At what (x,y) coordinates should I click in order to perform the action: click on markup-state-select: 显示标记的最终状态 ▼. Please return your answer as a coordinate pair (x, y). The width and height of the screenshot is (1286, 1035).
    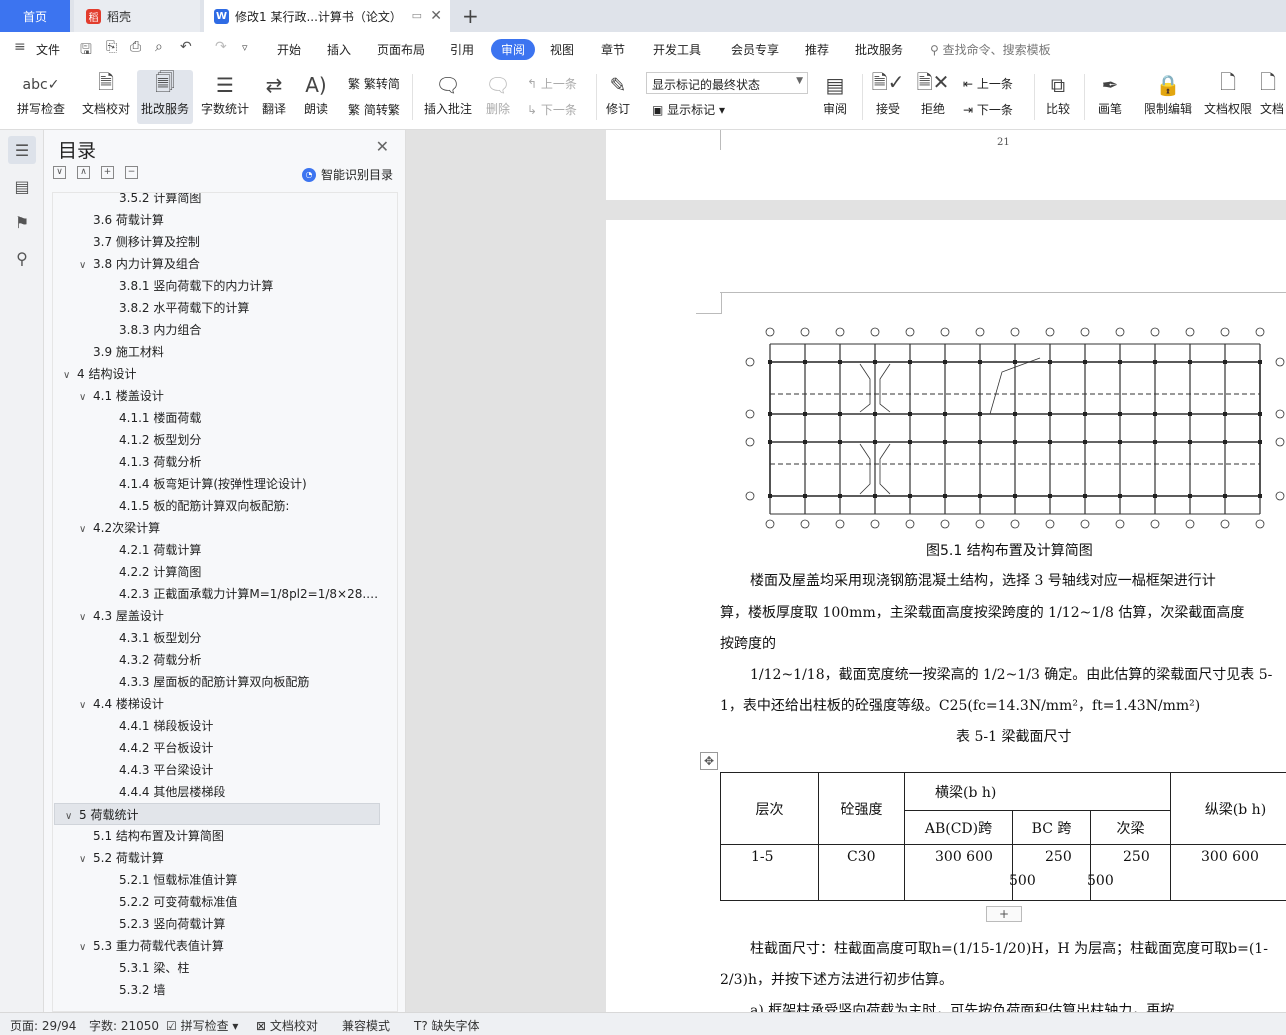
    Looking at the image, I should click on (727, 83).